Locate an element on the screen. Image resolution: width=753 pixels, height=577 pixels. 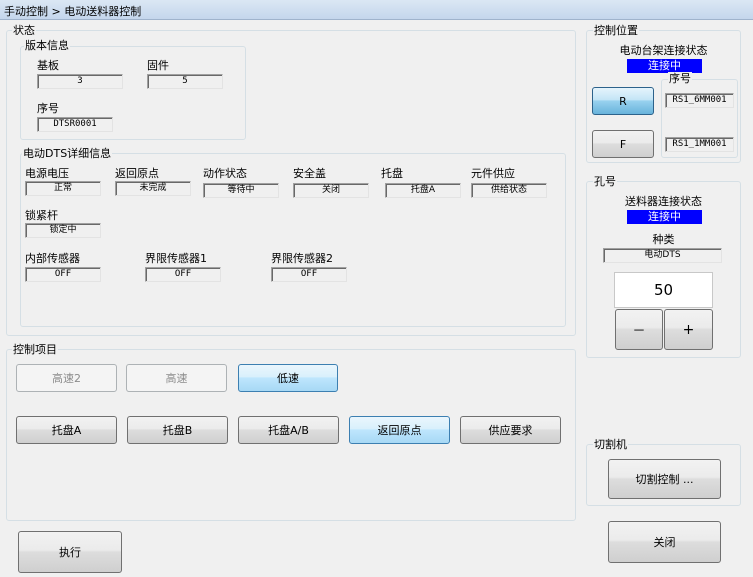
status-group-label: 状态 is located at coordinates (24, 30).